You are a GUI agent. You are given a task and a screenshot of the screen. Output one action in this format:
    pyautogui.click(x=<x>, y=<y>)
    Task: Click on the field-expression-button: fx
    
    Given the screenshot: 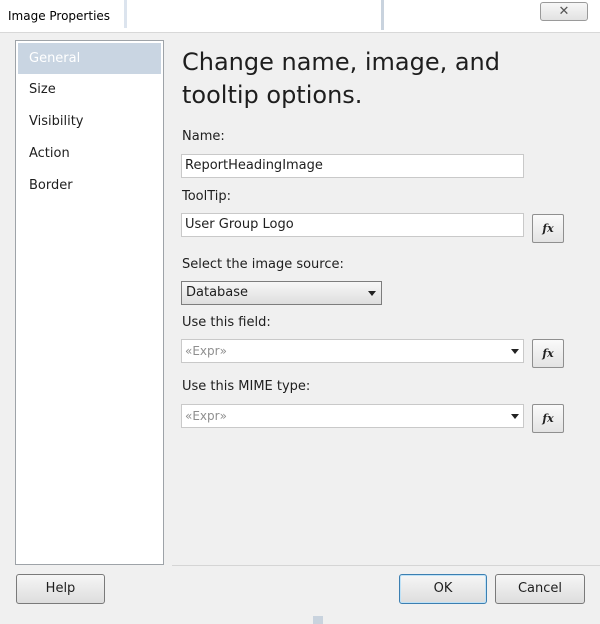 What is the action you would take?
    pyautogui.click(x=548, y=353)
    